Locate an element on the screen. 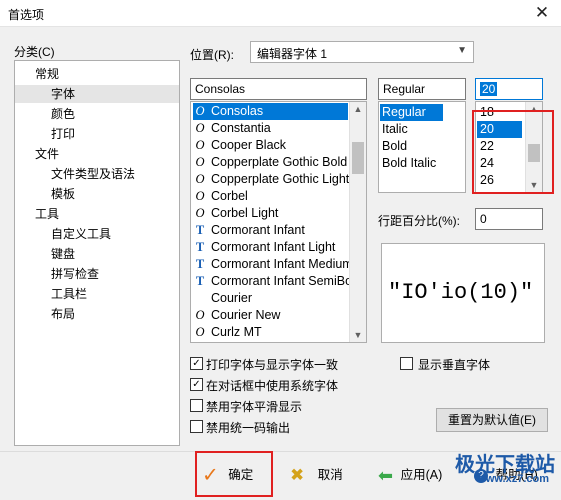  font-list-item: O Cooper Black is located at coordinates (270, 145).